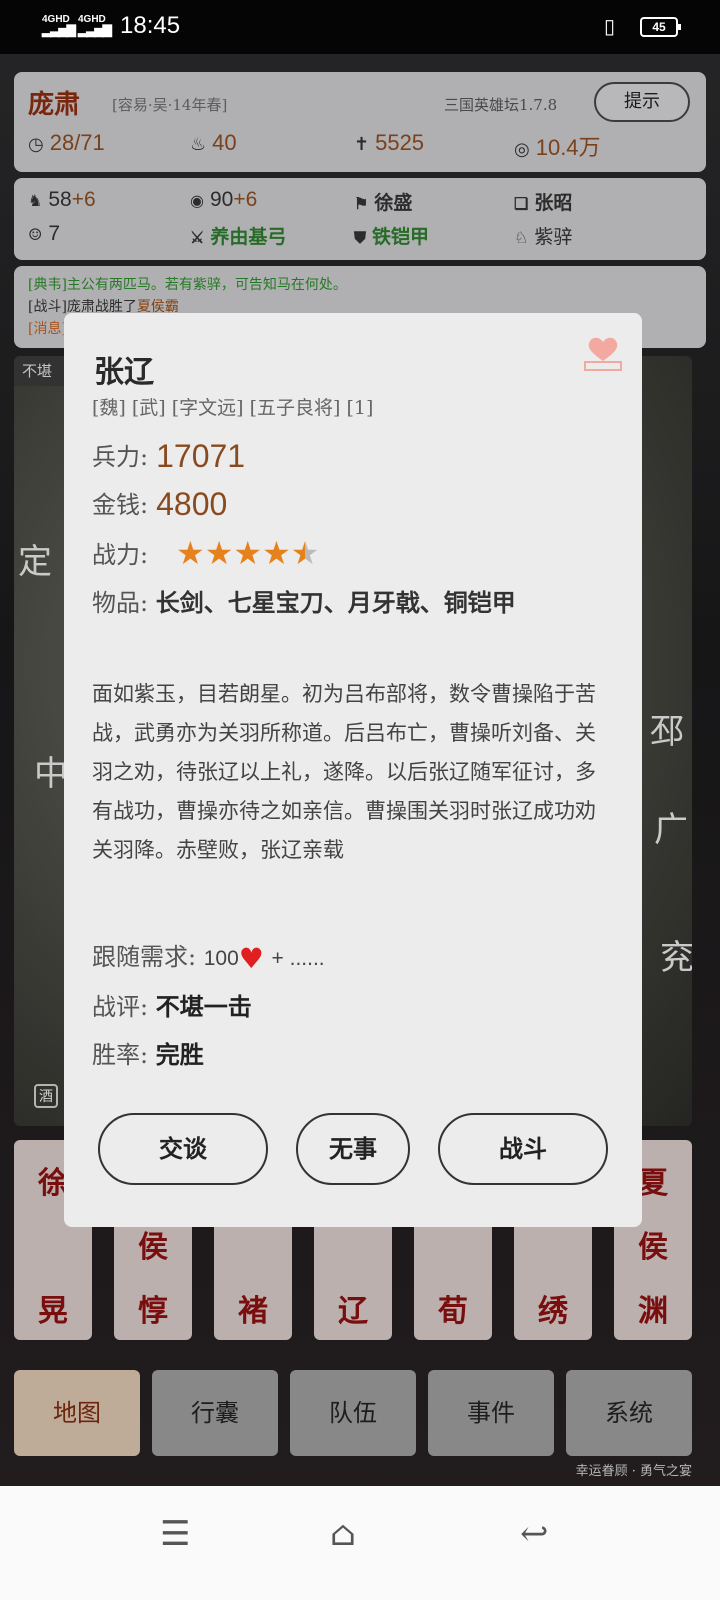 The height and width of the screenshot is (1600, 720). I want to click on talk-button: 交谈, so click(183, 1149).